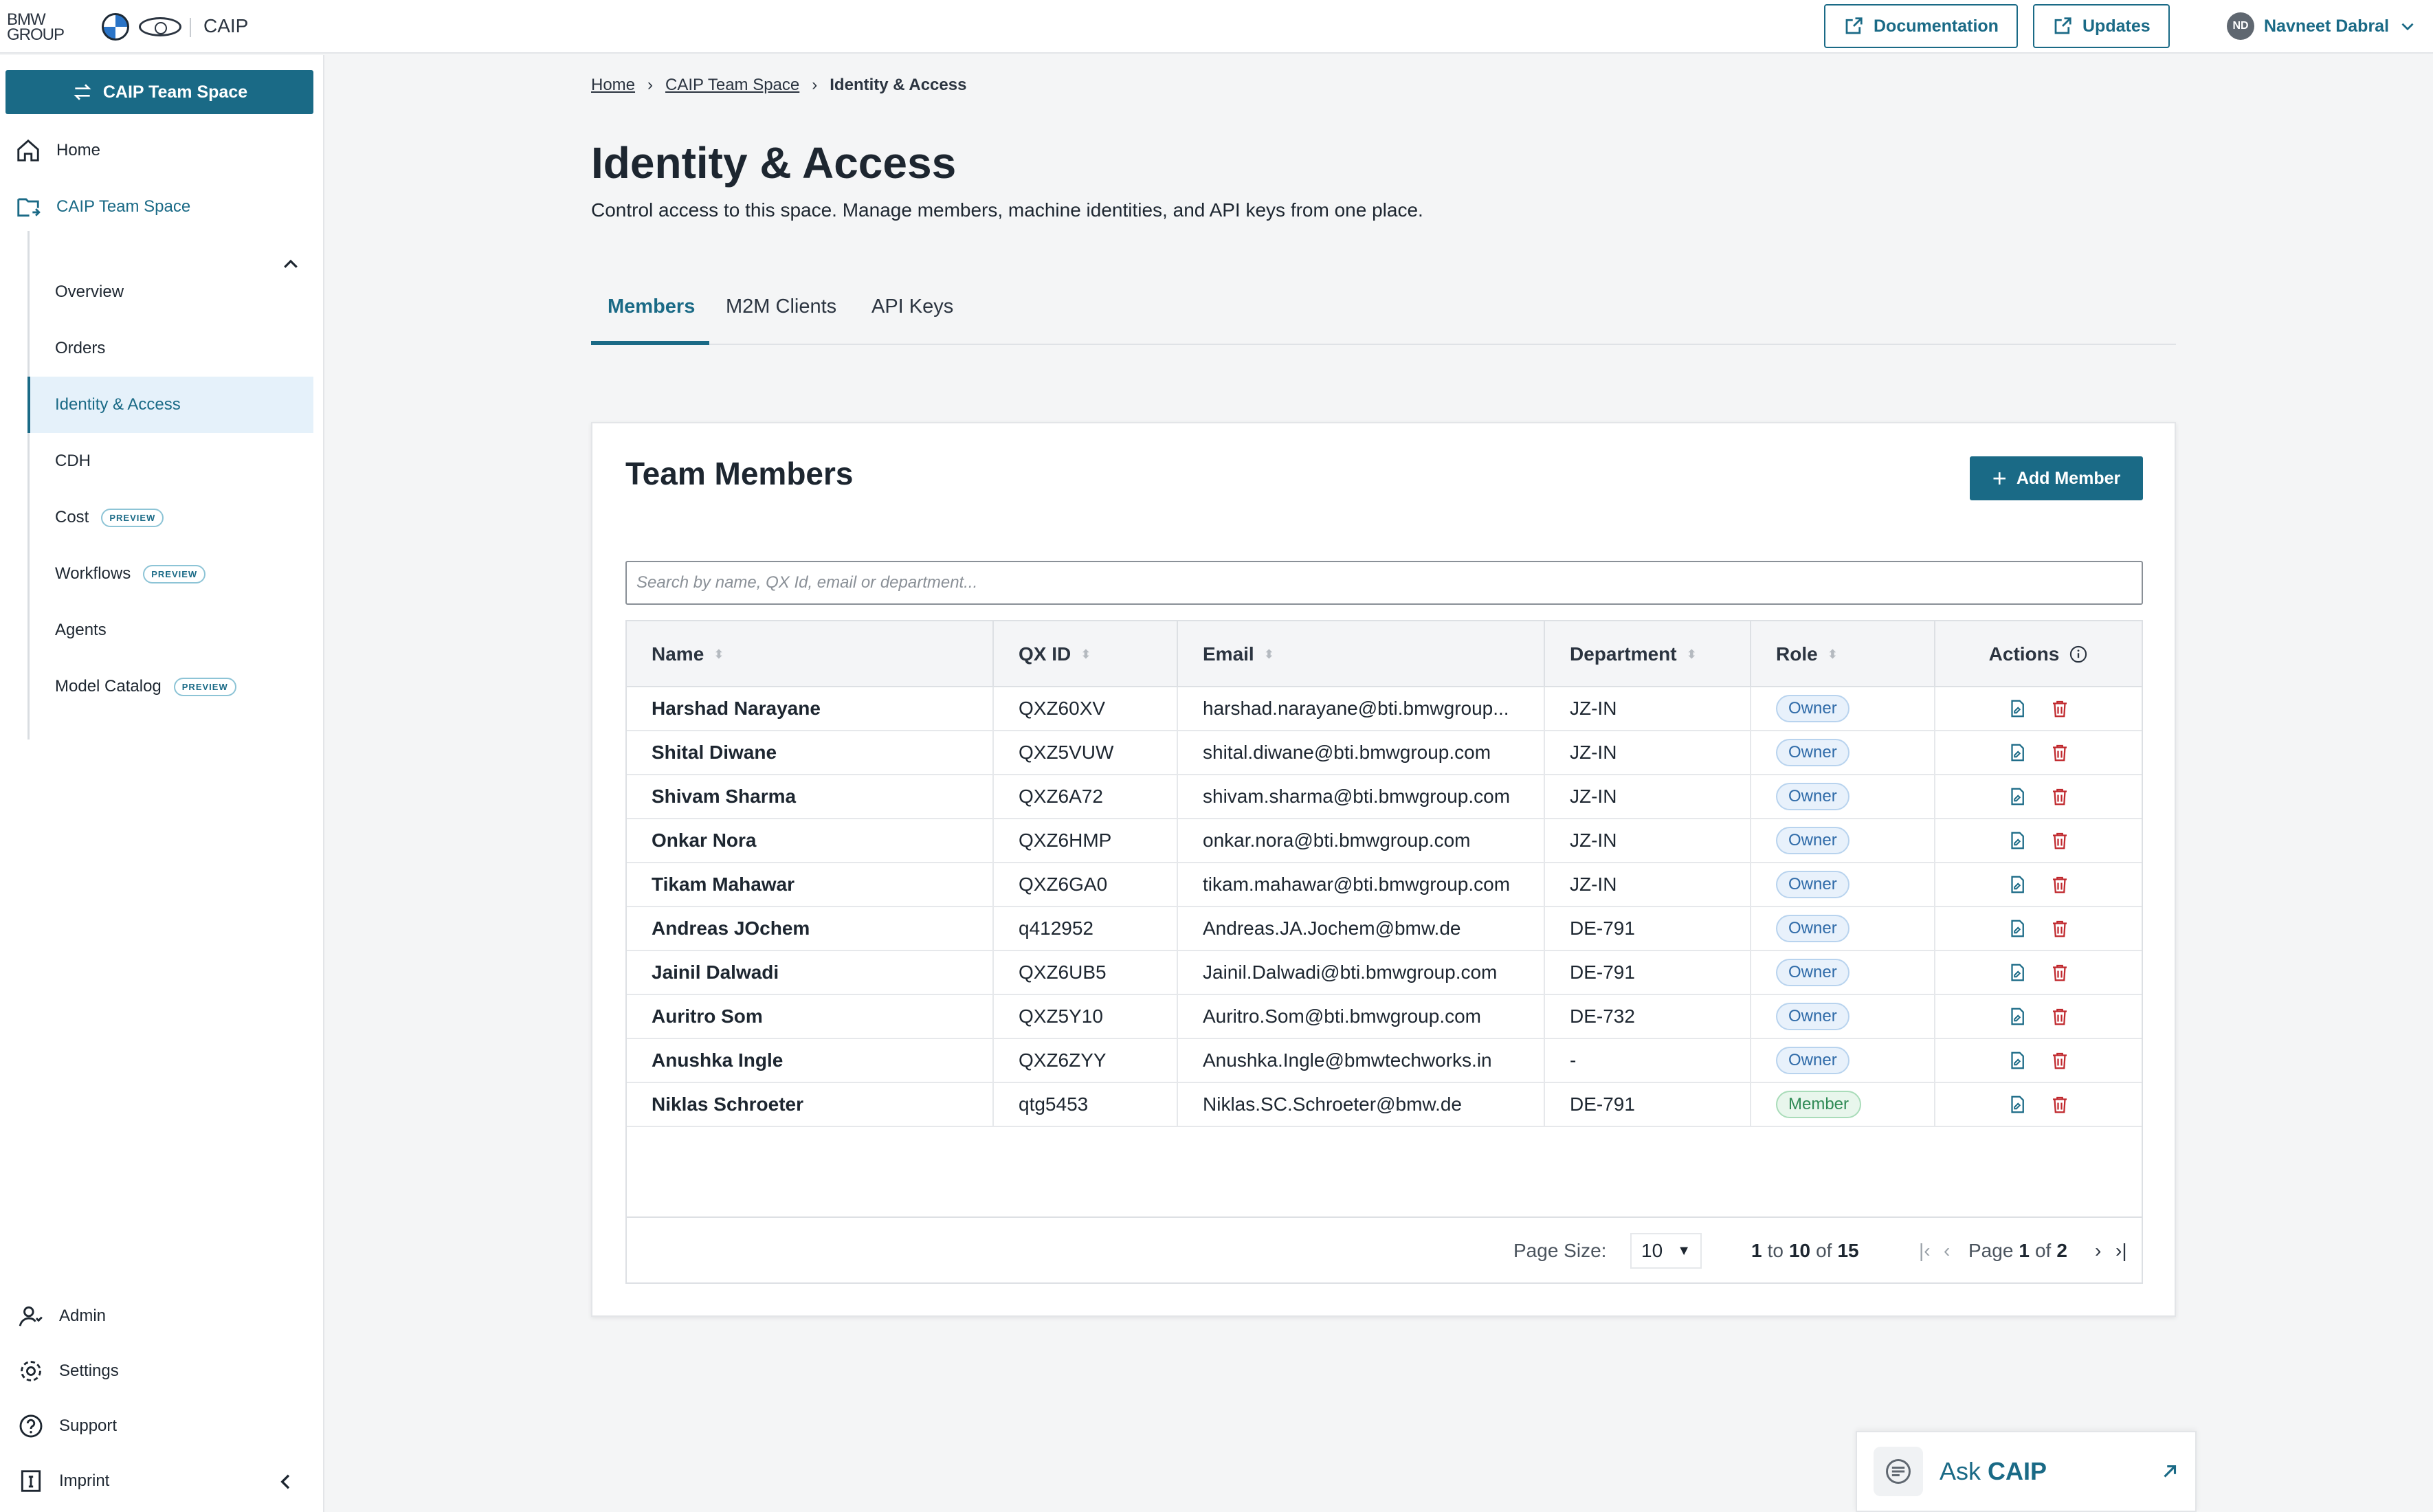 The width and height of the screenshot is (2433, 1512). I want to click on expand-arrow-icon, so click(2169, 1472).